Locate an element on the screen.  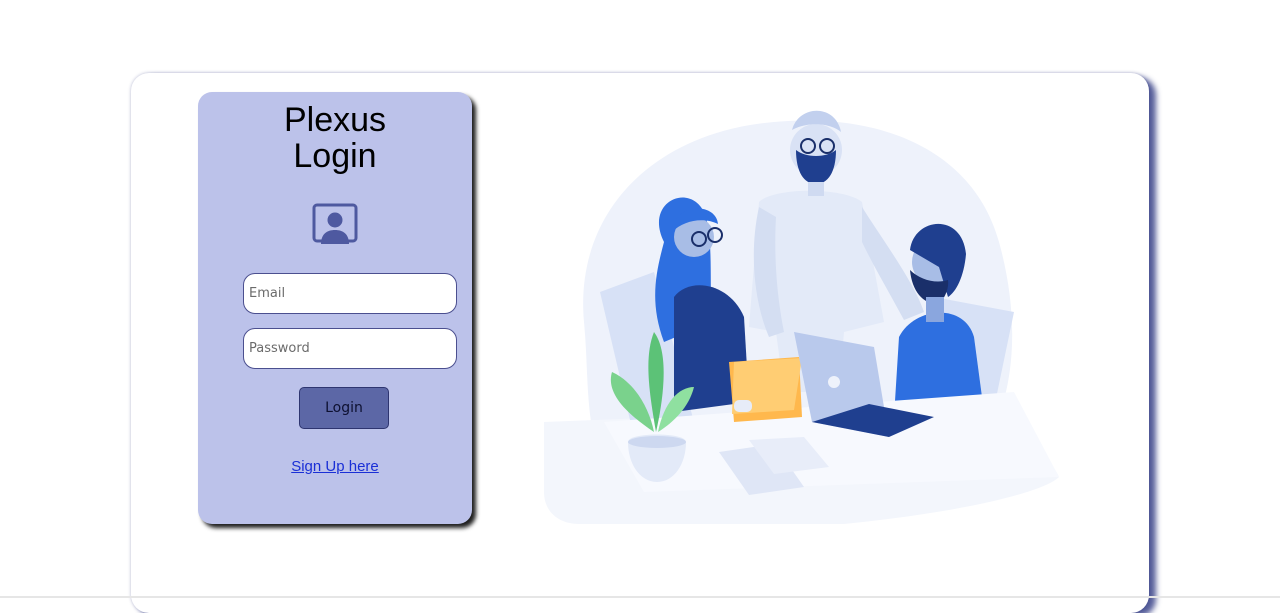
page-title: Plexus Login is located at coordinates (335, 138).